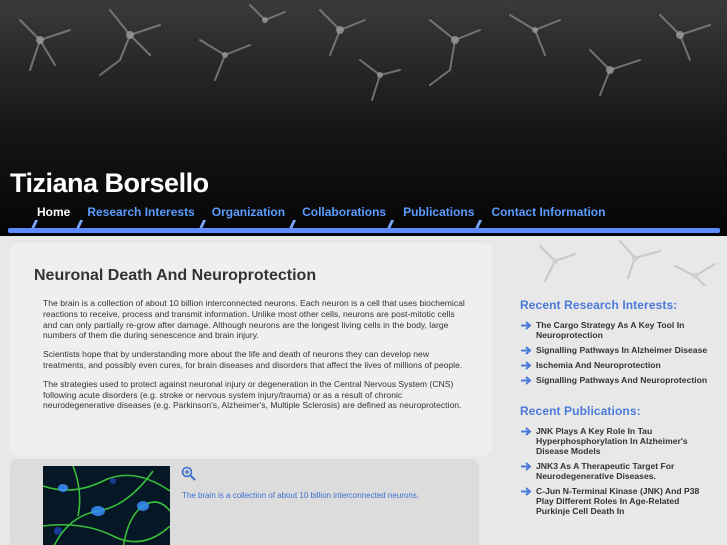  What do you see at coordinates (188, 473) in the screenshot?
I see `zoom-in-icon` at bounding box center [188, 473].